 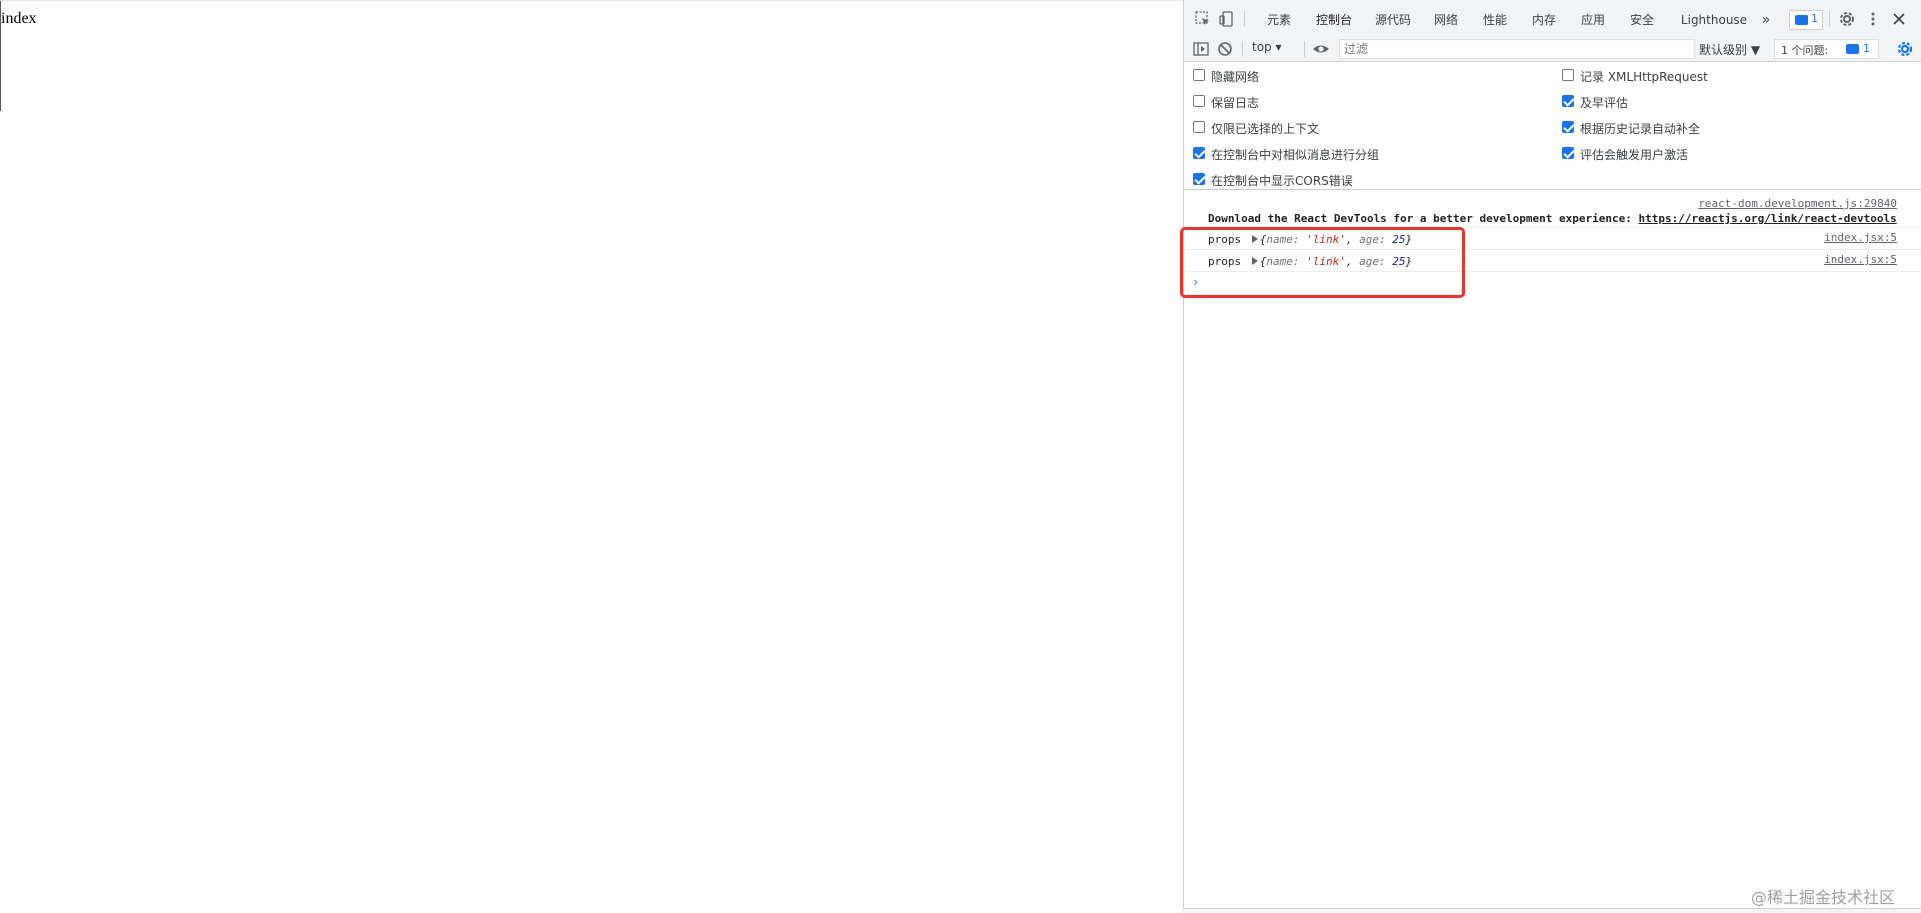 I want to click on devtools-link: https://reactjs.org/link/react-devtools, so click(x=1767, y=218).